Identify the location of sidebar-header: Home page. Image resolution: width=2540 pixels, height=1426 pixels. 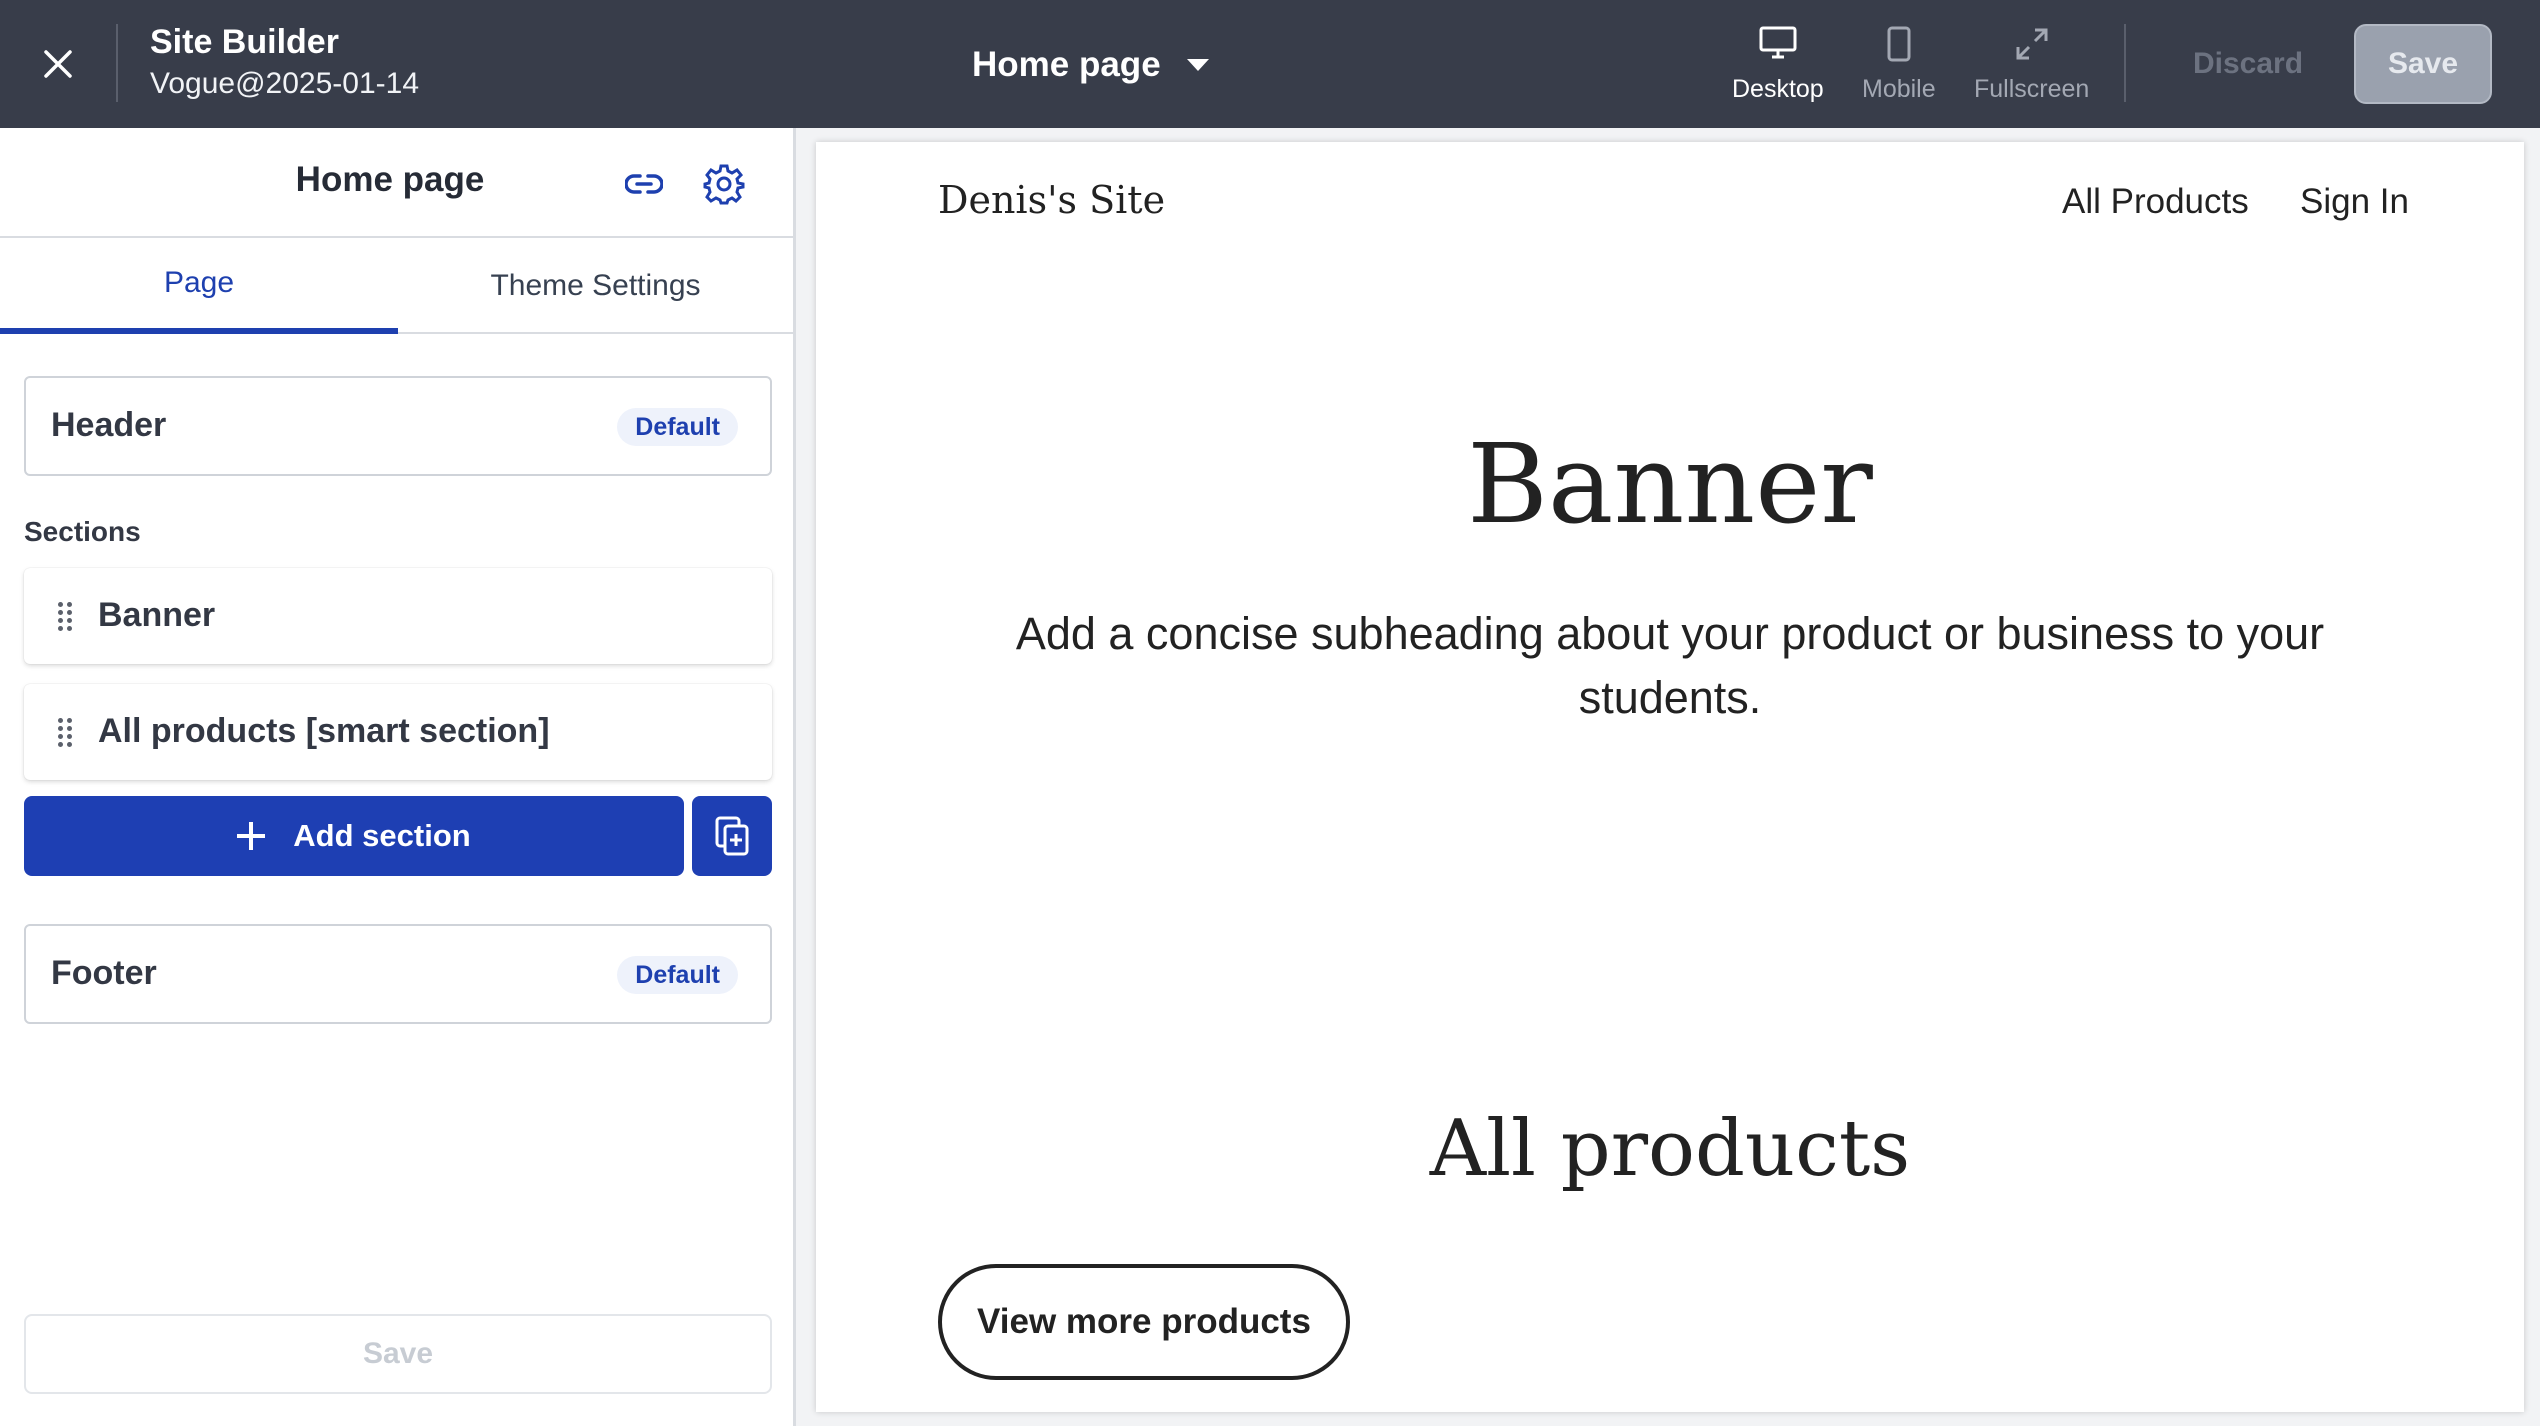
(396, 183).